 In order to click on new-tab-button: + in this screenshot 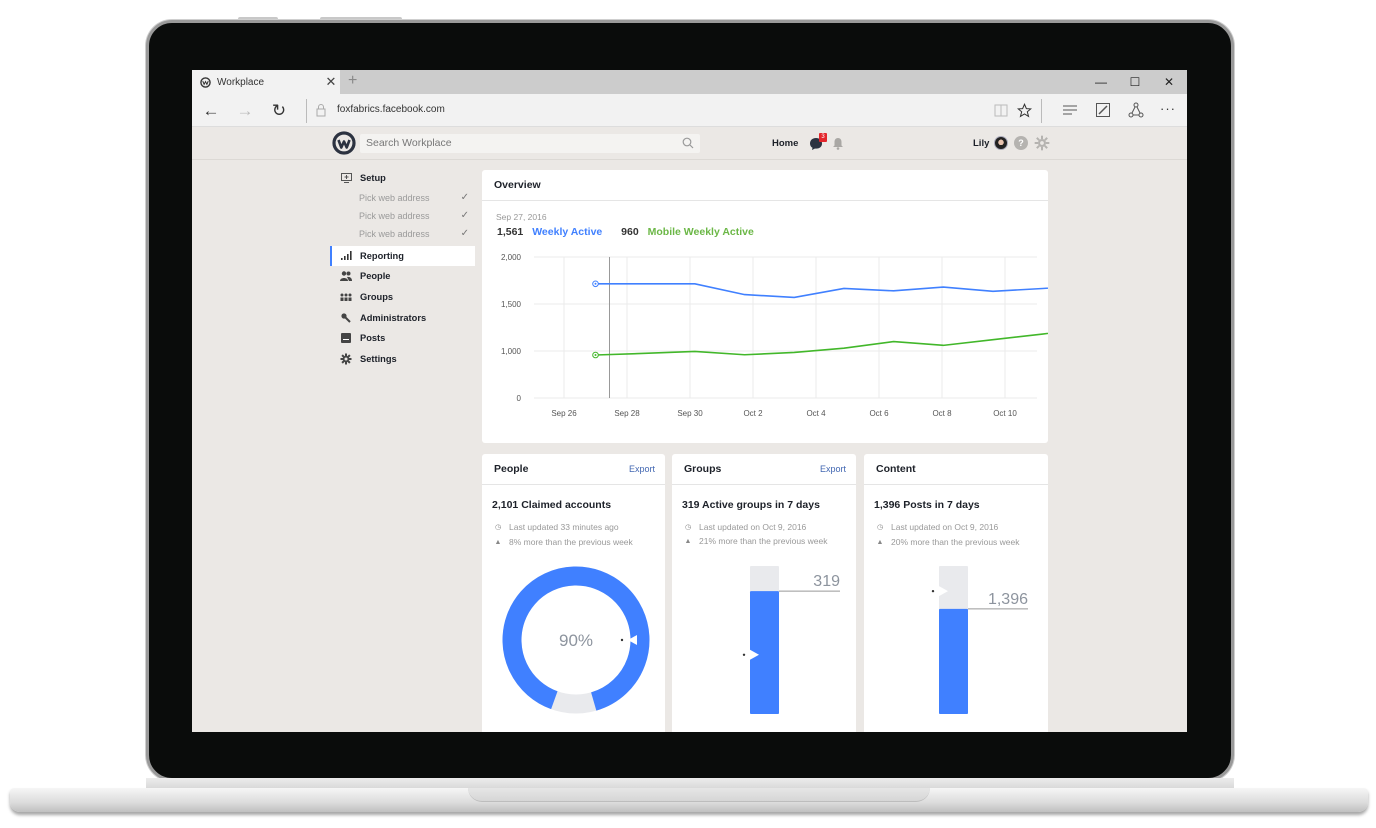, I will do `click(352, 81)`.